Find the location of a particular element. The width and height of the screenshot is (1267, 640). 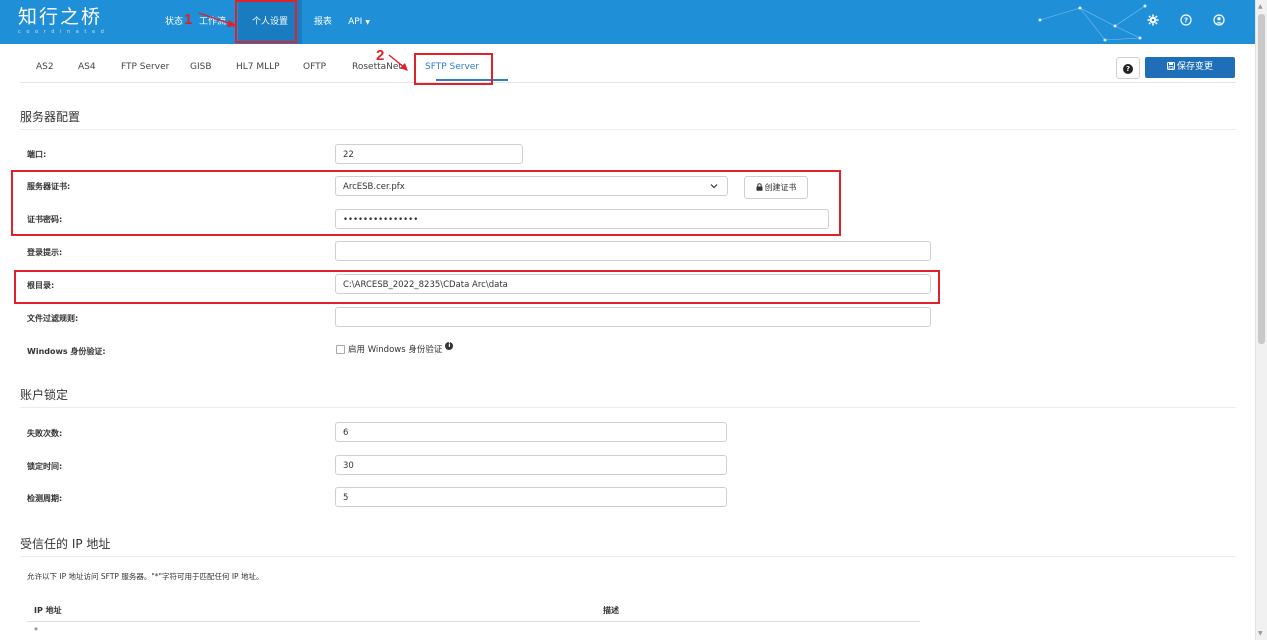

server-cert-value: ArcESB.cer.pfx is located at coordinates (374, 187).